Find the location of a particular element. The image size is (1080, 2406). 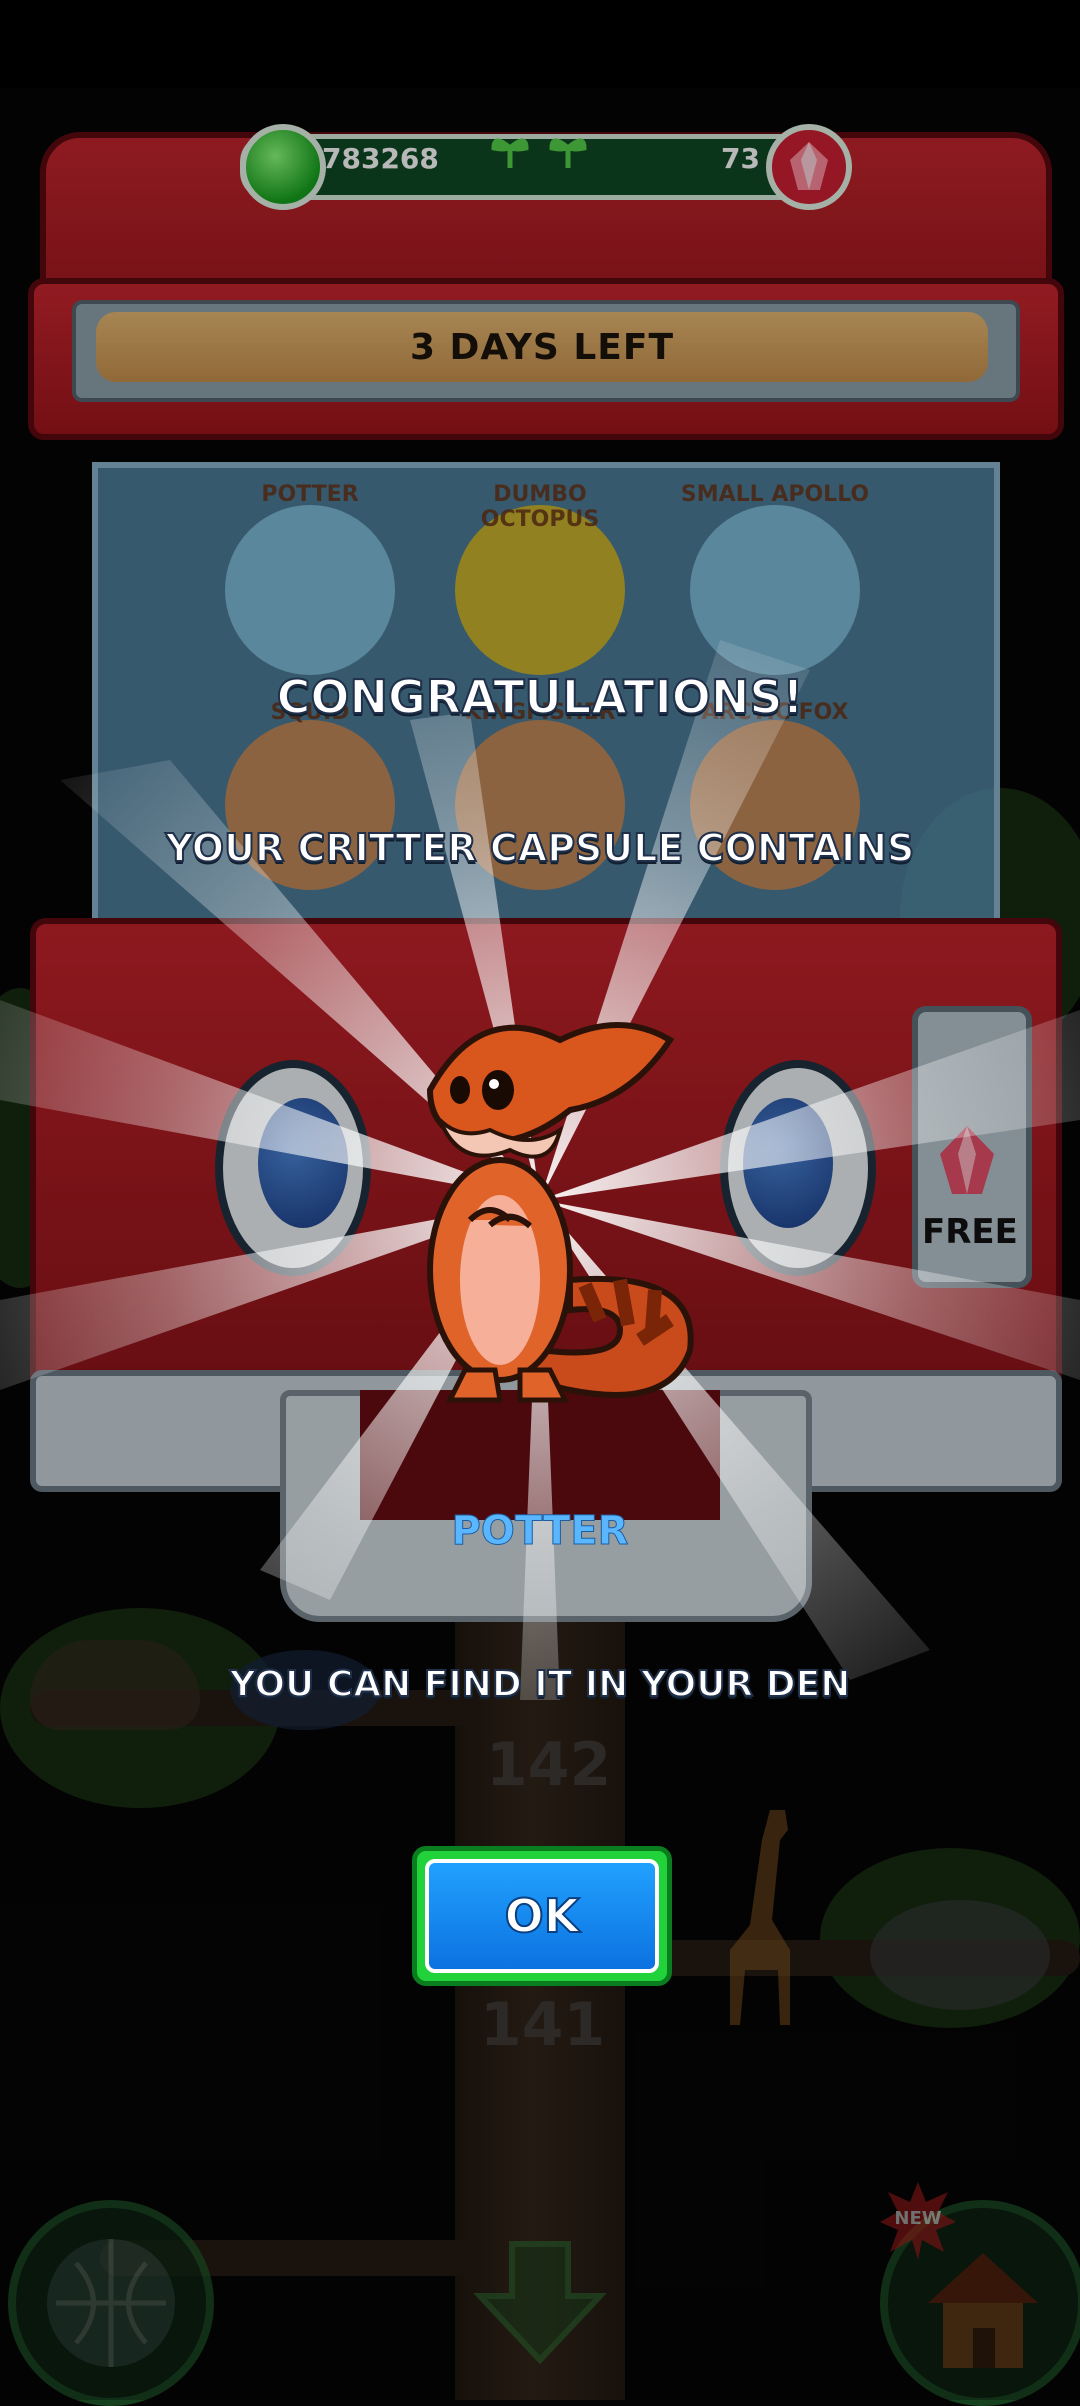

ok-button-label: OK is located at coordinates (542, 1916).